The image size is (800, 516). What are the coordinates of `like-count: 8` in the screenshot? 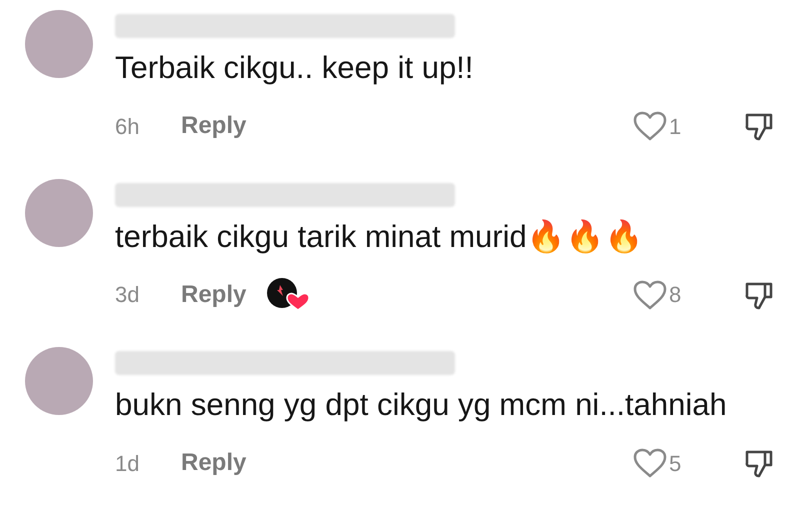 It's located at (675, 295).